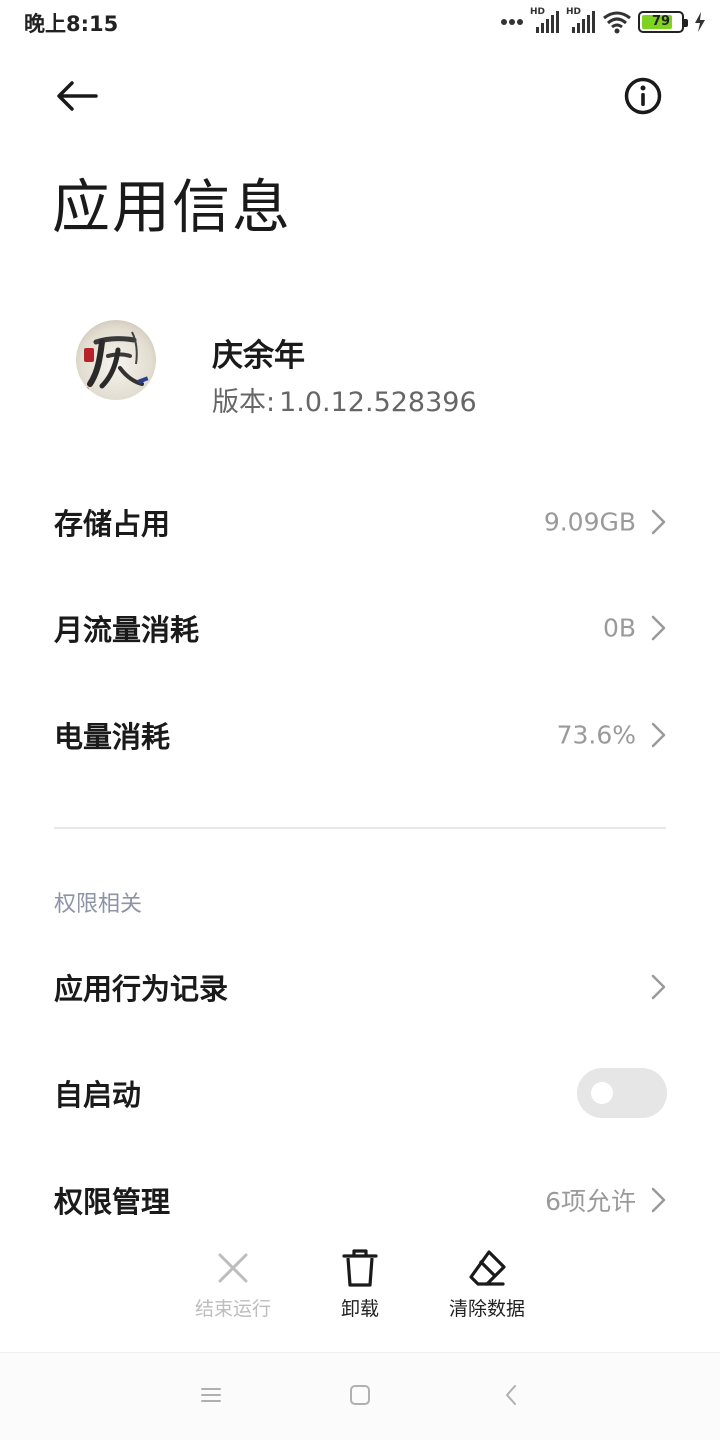 The image size is (720, 1440). I want to click on autostart-row: 自启动, so click(360, 1093).